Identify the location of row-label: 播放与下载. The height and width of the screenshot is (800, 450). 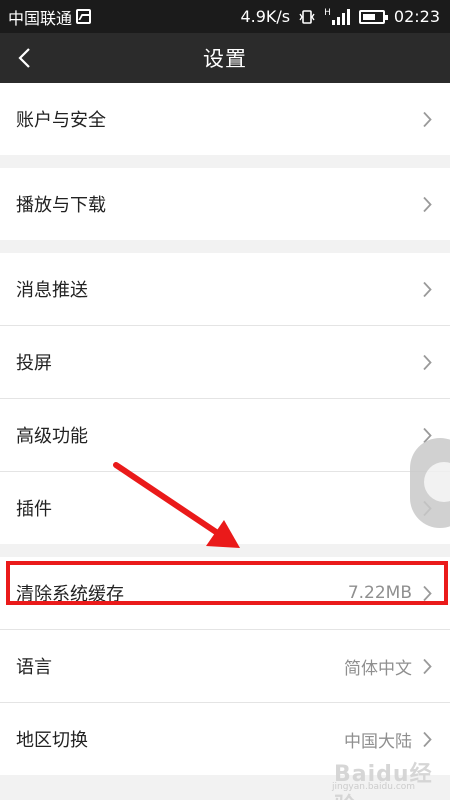
(61, 205).